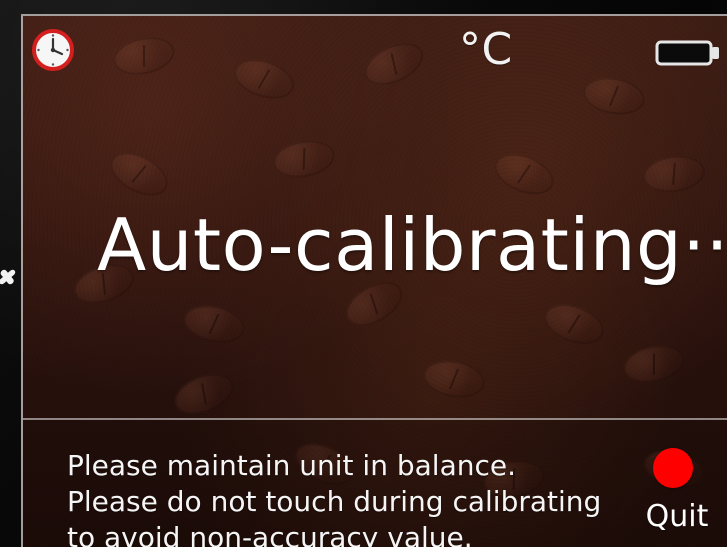  Describe the element at coordinates (686, 52) in the screenshot. I see `battery-icon` at that location.